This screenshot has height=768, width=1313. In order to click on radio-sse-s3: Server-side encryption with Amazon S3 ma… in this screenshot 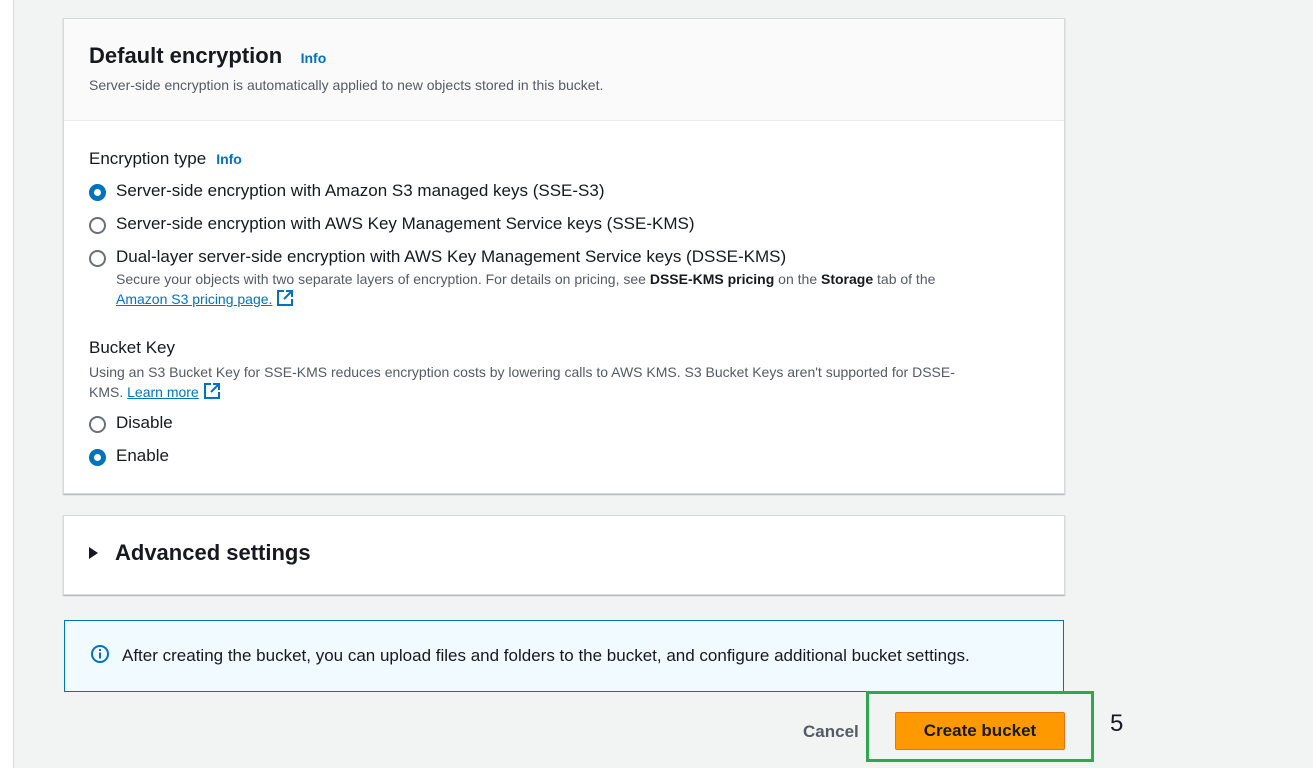, I will do `click(564, 191)`.